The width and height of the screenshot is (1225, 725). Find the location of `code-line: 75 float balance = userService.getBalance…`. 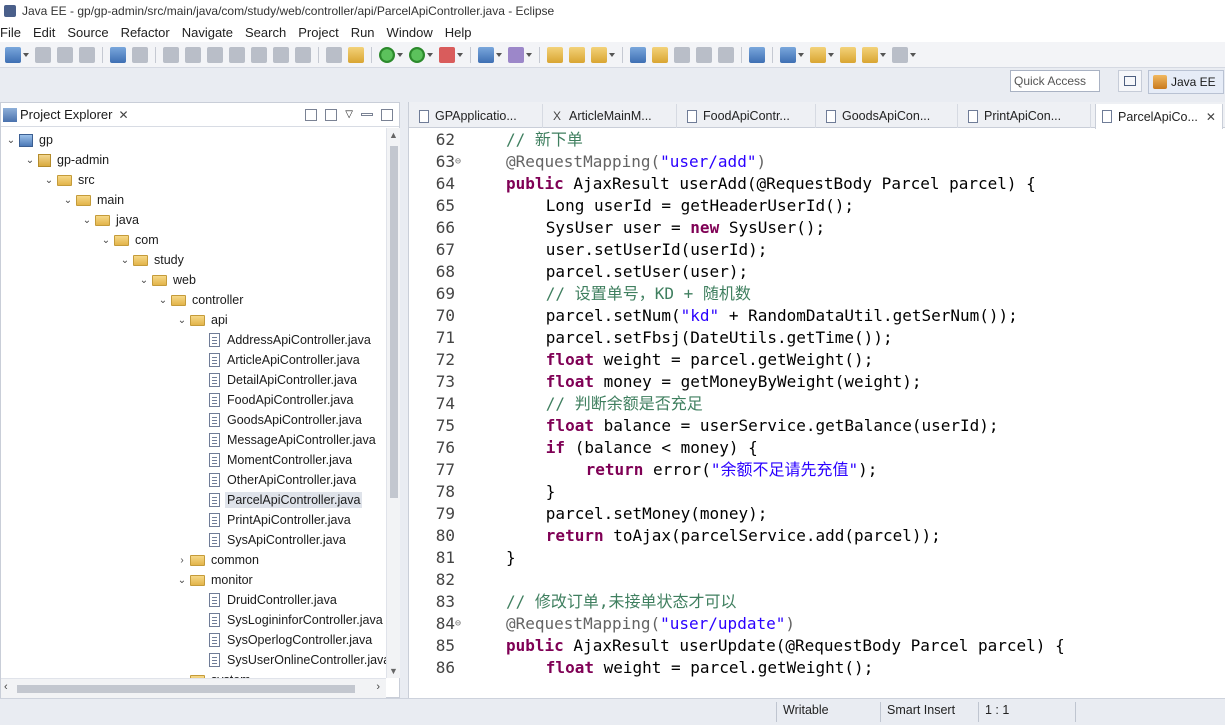

code-line: 75 float balance = userService.getBalance… is located at coordinates (817, 426).